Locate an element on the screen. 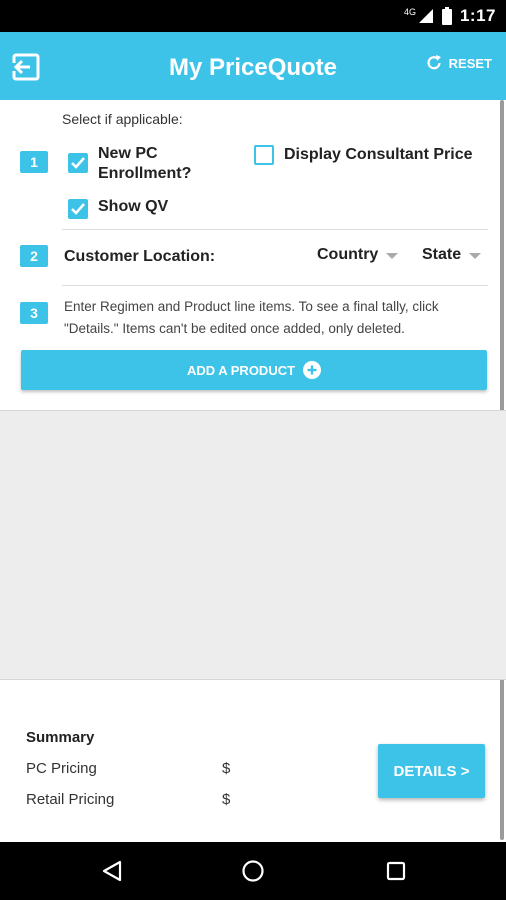 The width and height of the screenshot is (506, 900). new-pc-enrollment-checkbox is located at coordinates (78, 163).